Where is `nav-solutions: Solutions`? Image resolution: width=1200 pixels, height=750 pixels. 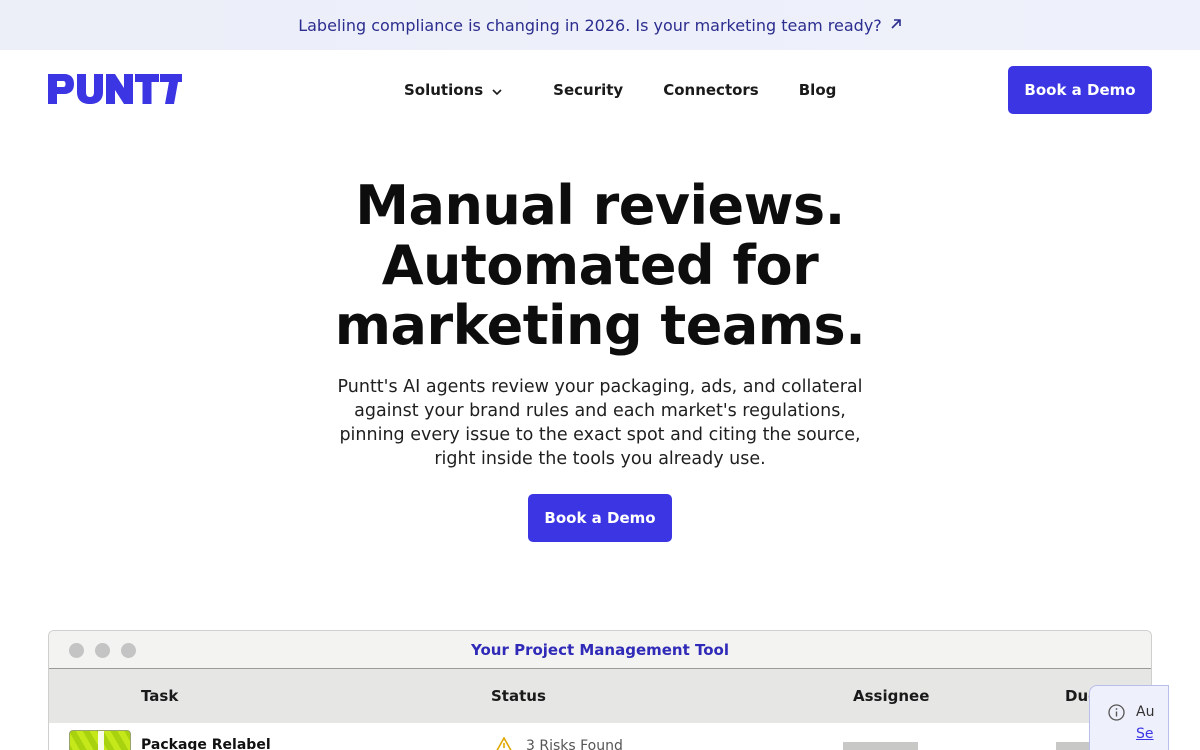 nav-solutions: Solutions is located at coordinates (453, 90).